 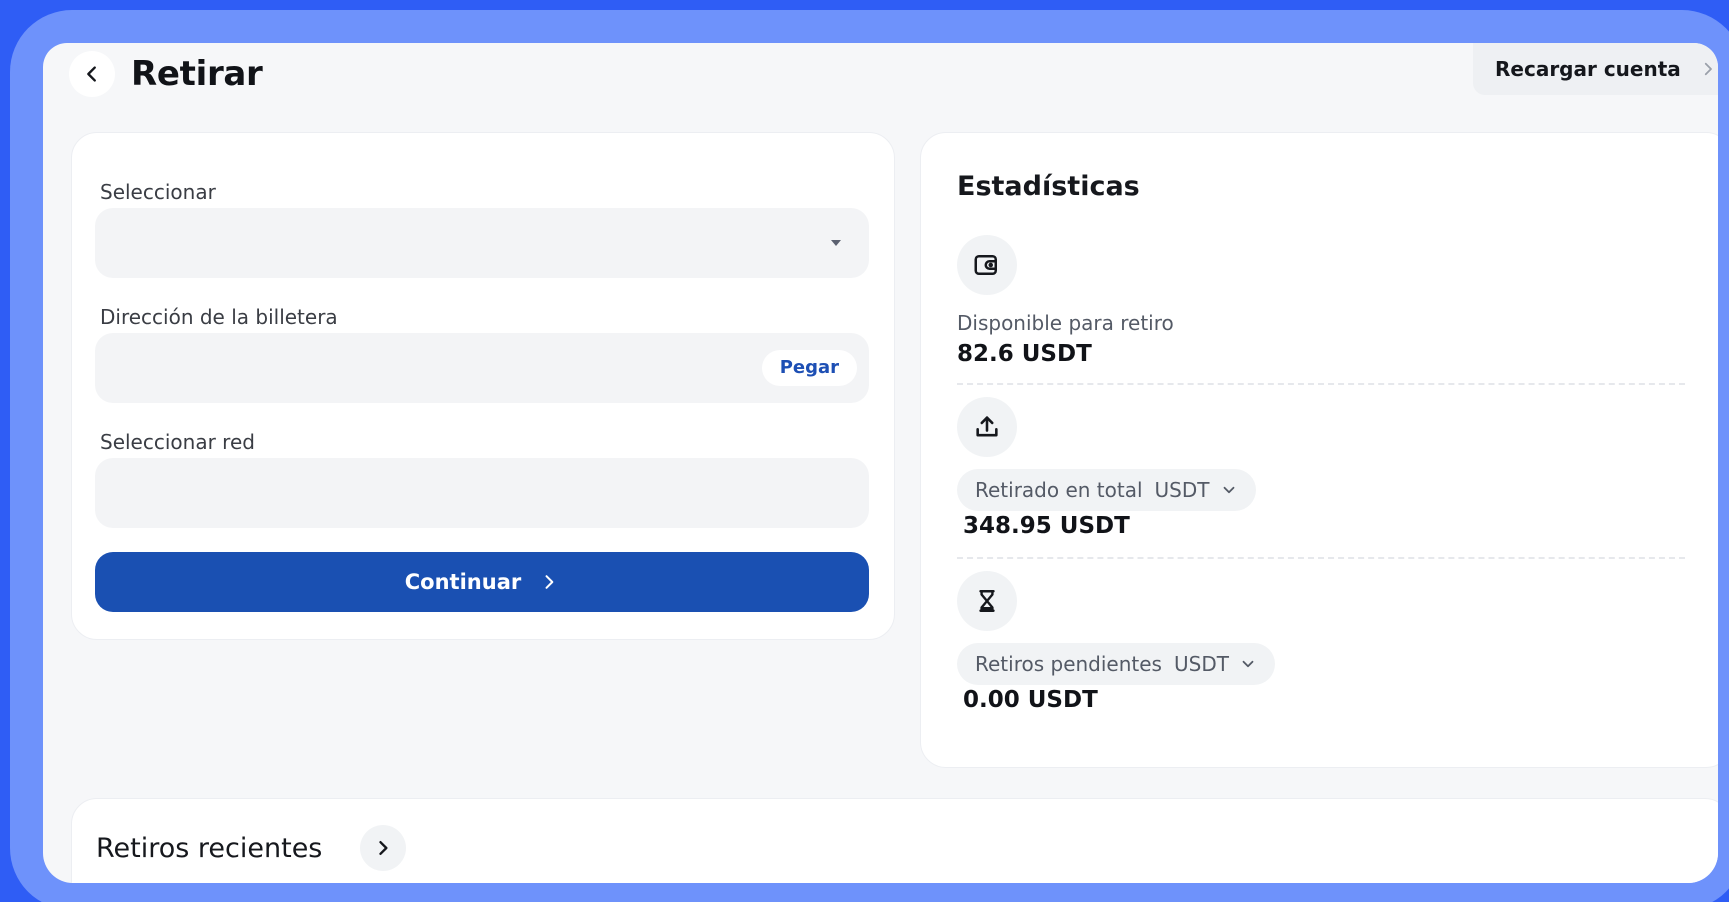 I want to click on recharge-account-button: Recargar cuenta, so click(x=1595, y=69).